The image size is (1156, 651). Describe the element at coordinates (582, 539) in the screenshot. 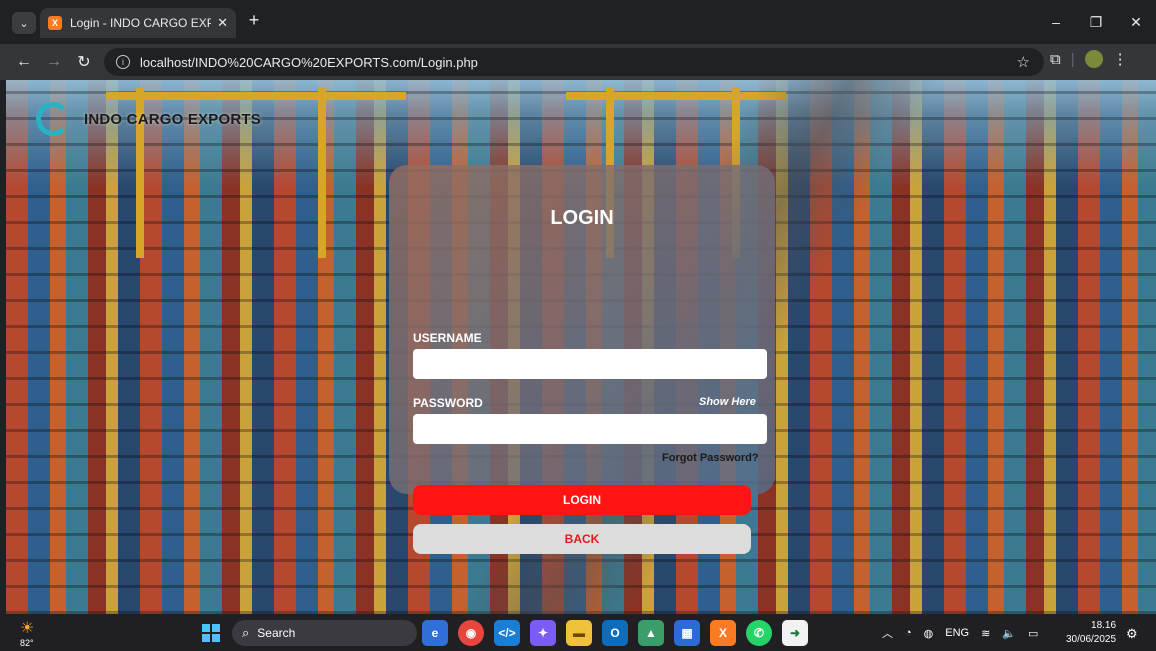

I see `back-button: BACK` at that location.